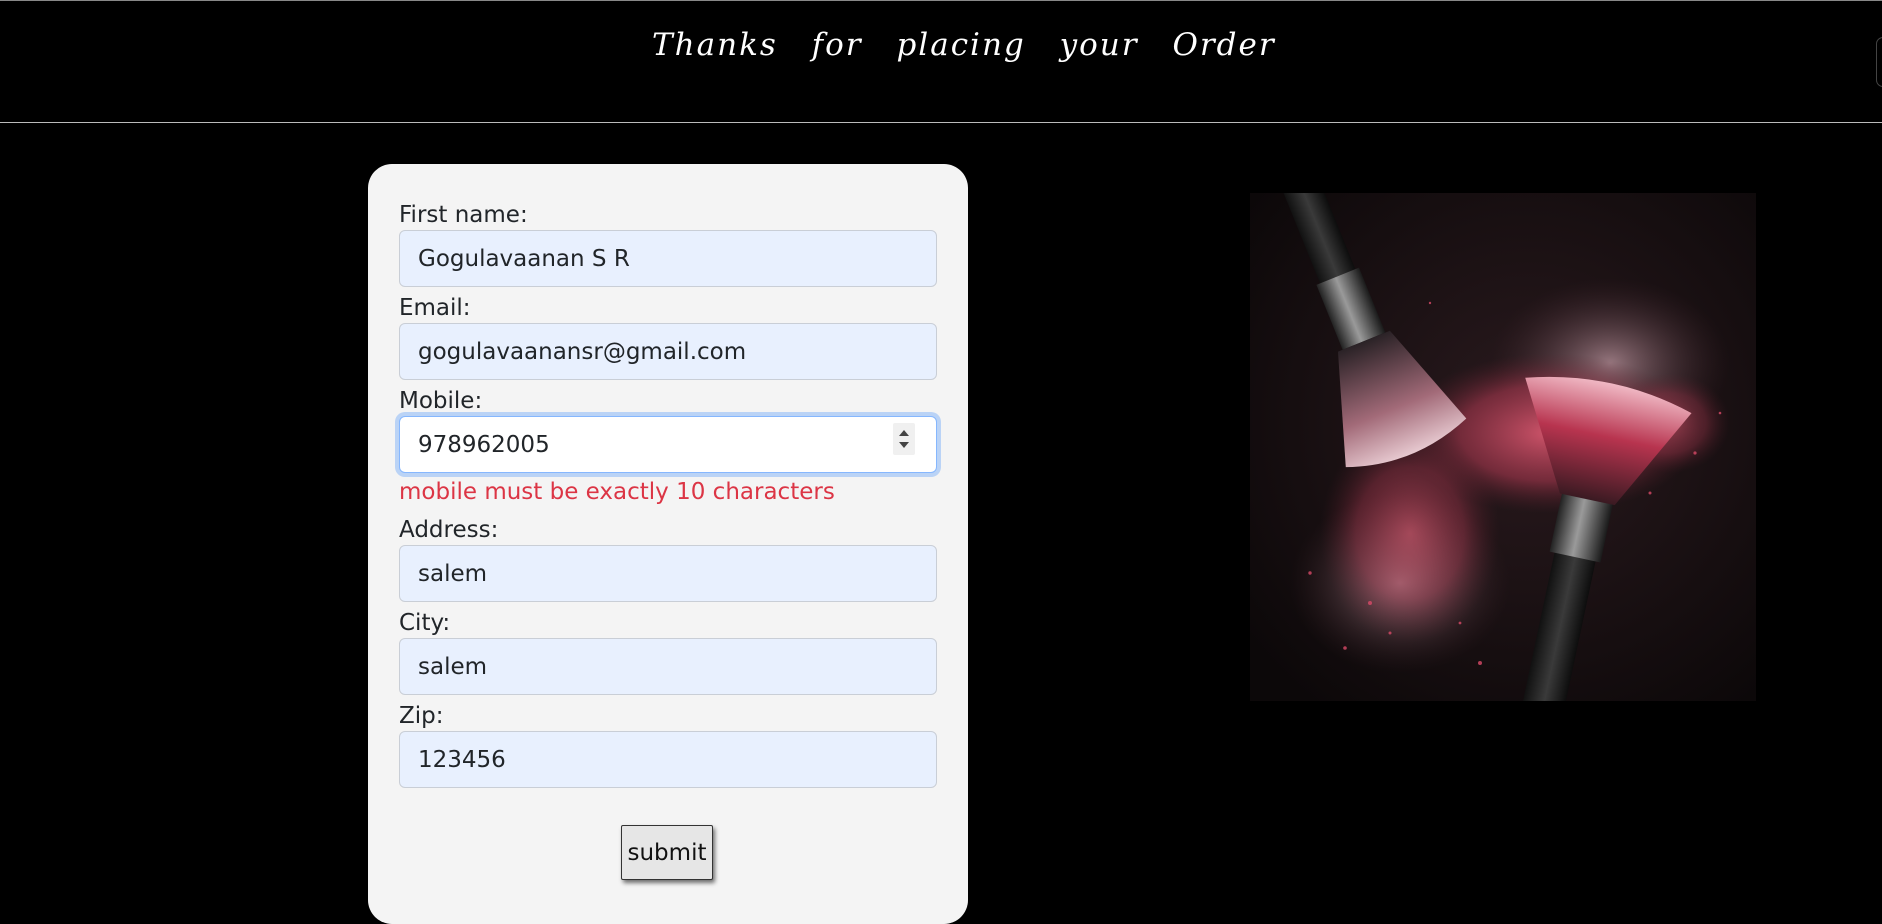  What do you see at coordinates (668, 573) in the screenshot?
I see `address-field` at bounding box center [668, 573].